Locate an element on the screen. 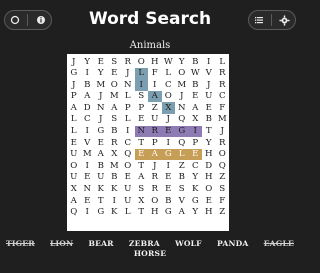  grid-cell: Z is located at coordinates (223, 178).